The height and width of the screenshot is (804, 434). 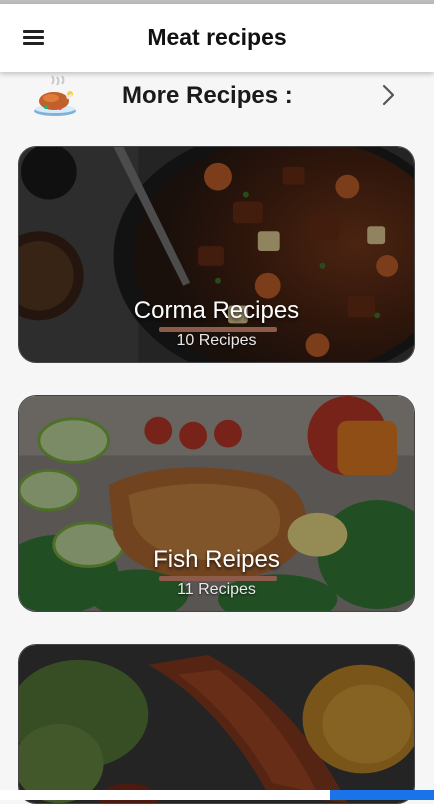 What do you see at coordinates (55, 95) in the screenshot?
I see `roast-turkey-icon` at bounding box center [55, 95].